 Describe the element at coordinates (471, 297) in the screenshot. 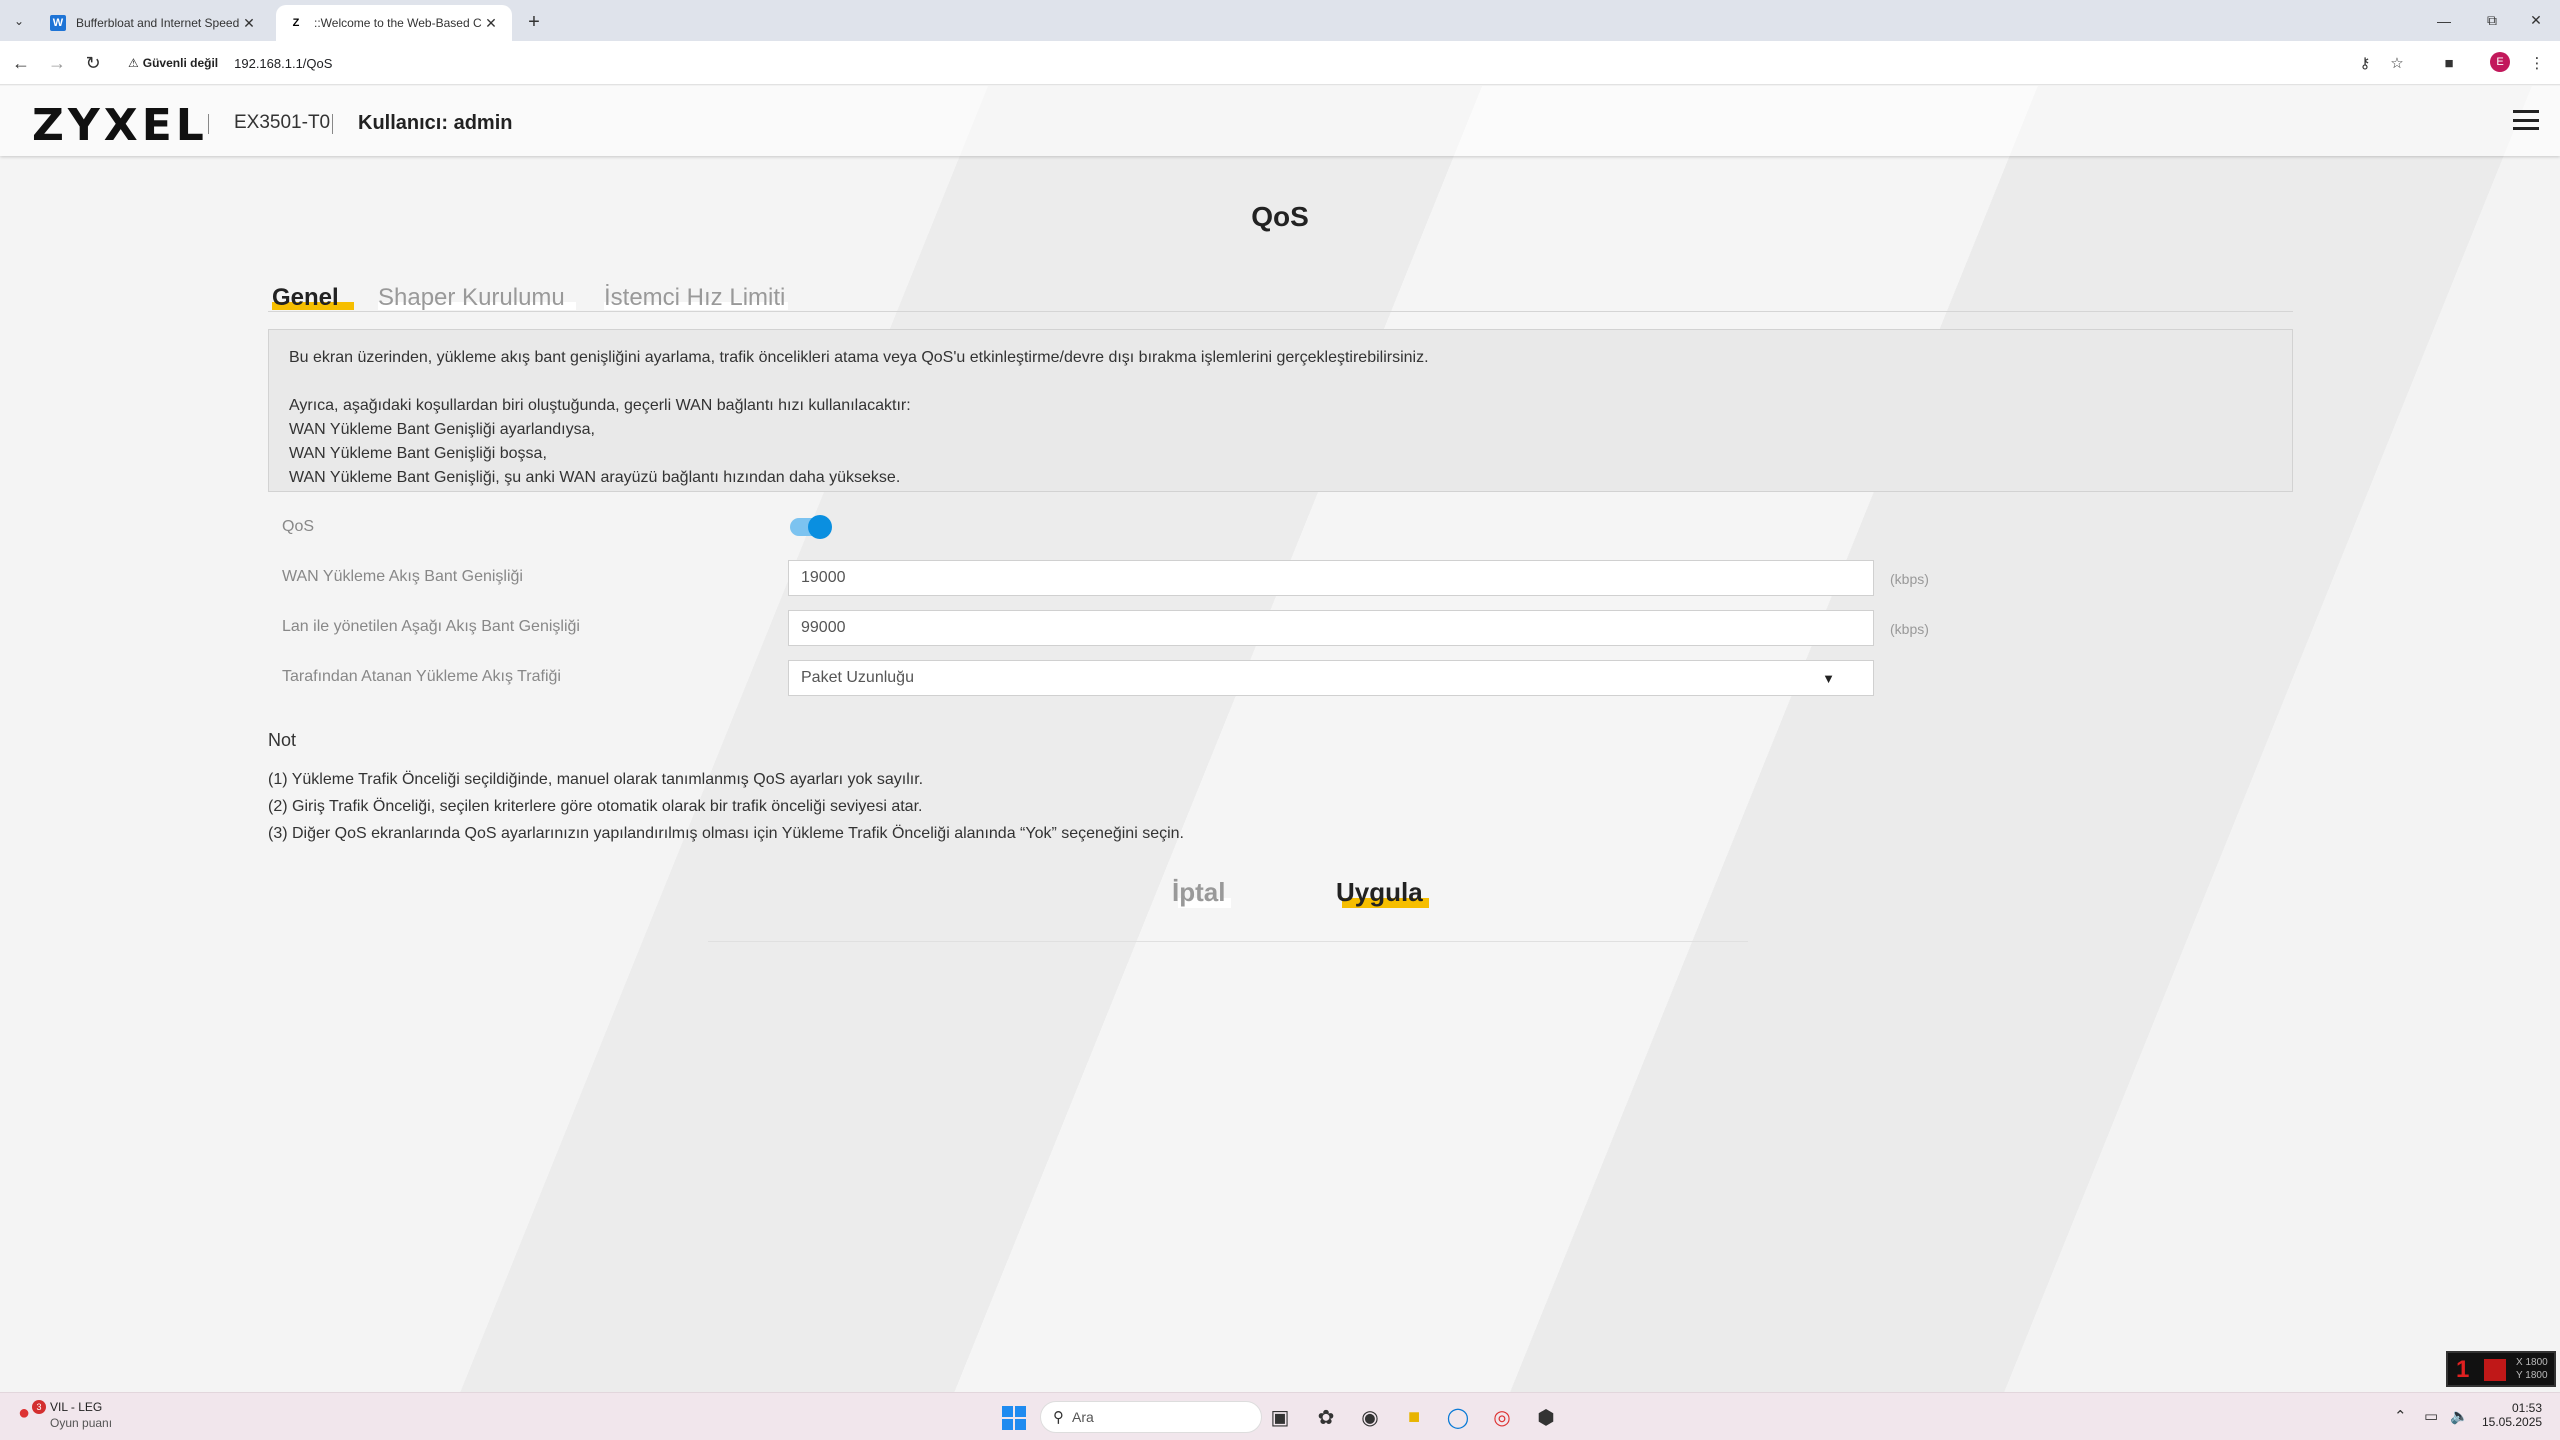

I see `tab-label: Shaper Kurulumu` at that location.